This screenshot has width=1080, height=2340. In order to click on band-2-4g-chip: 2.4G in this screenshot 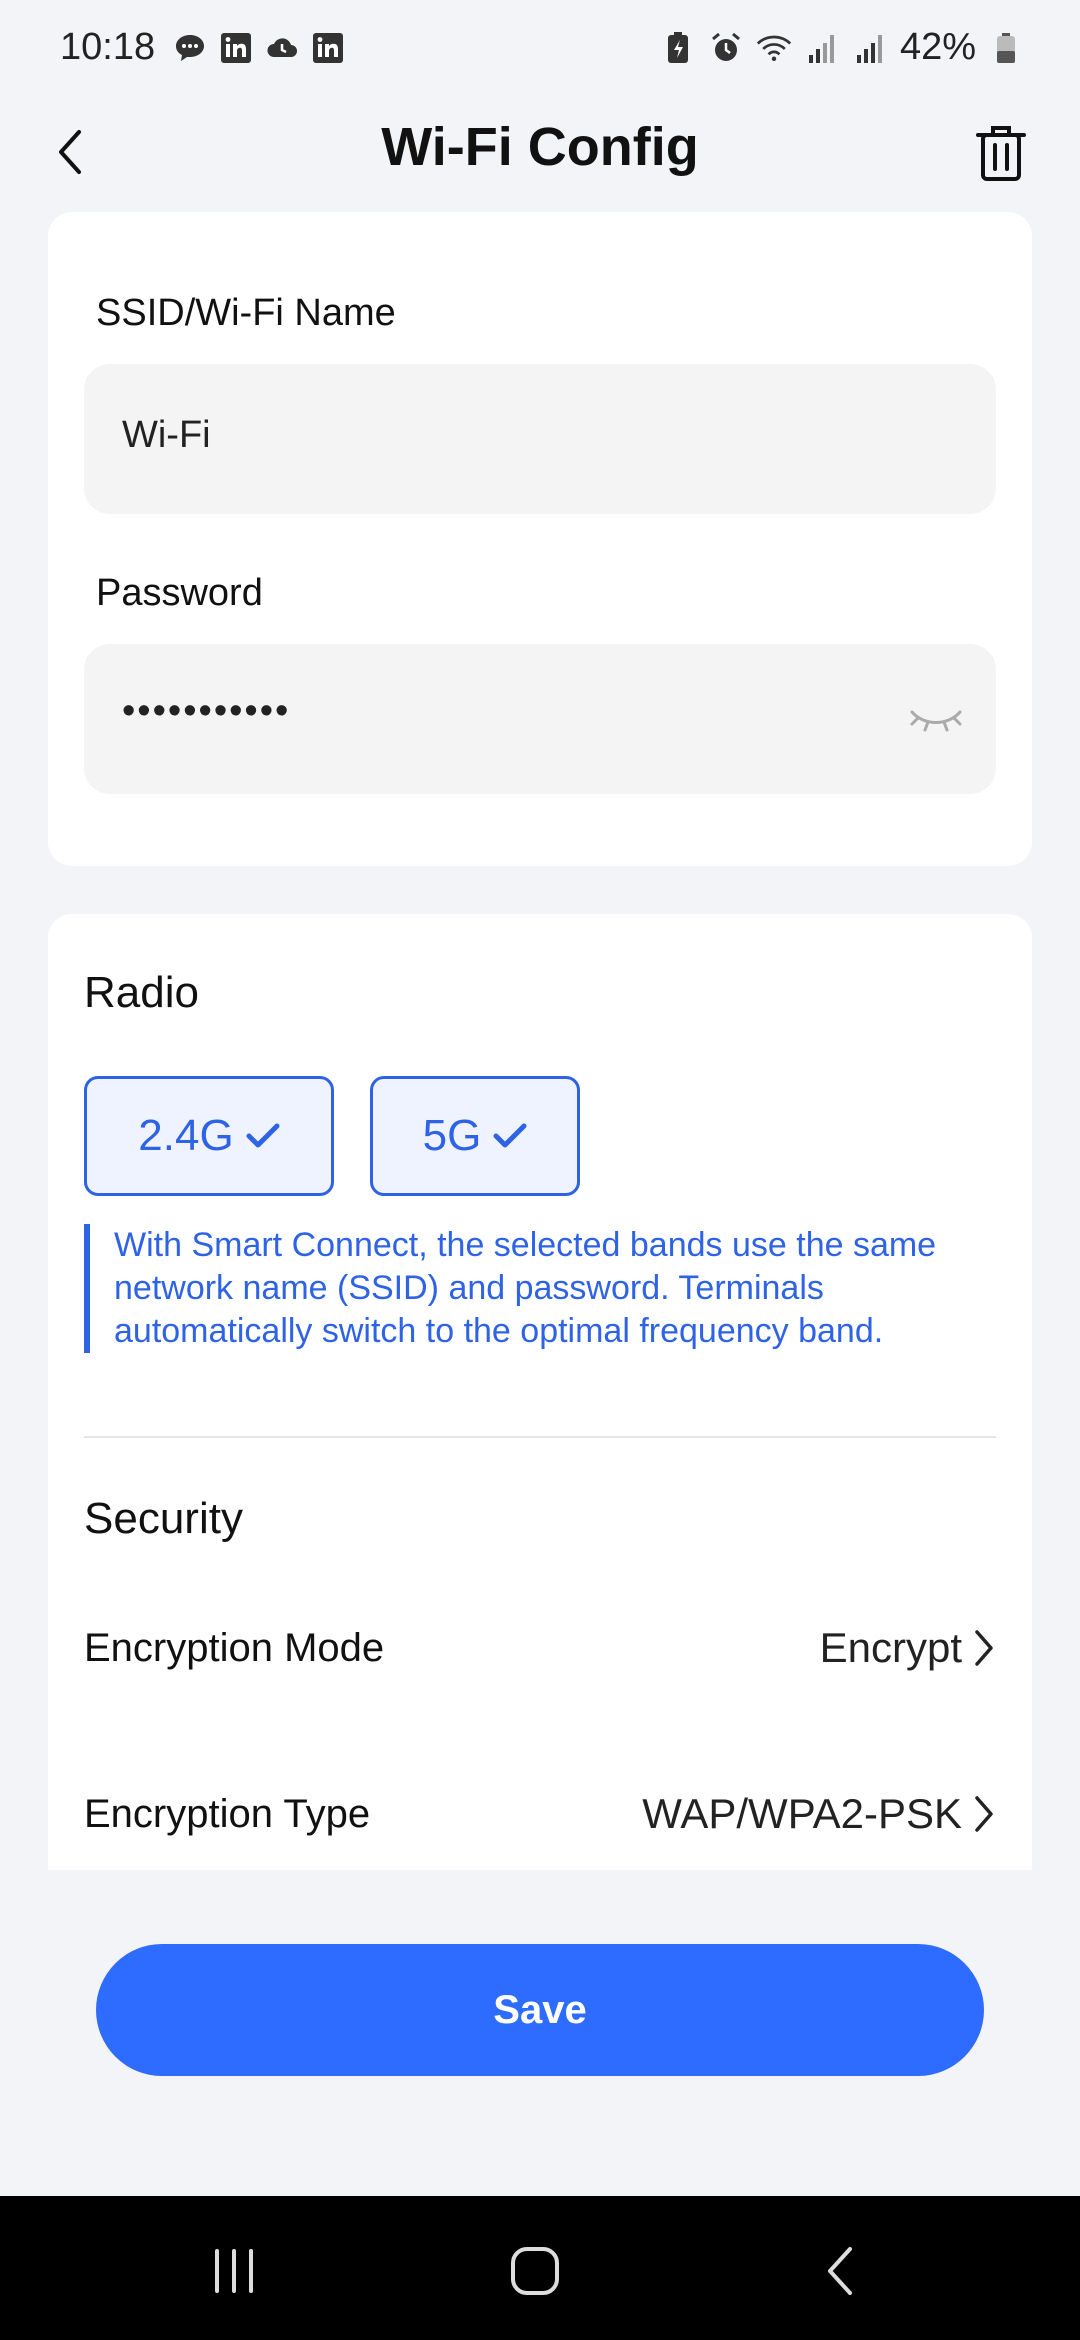, I will do `click(209, 1136)`.